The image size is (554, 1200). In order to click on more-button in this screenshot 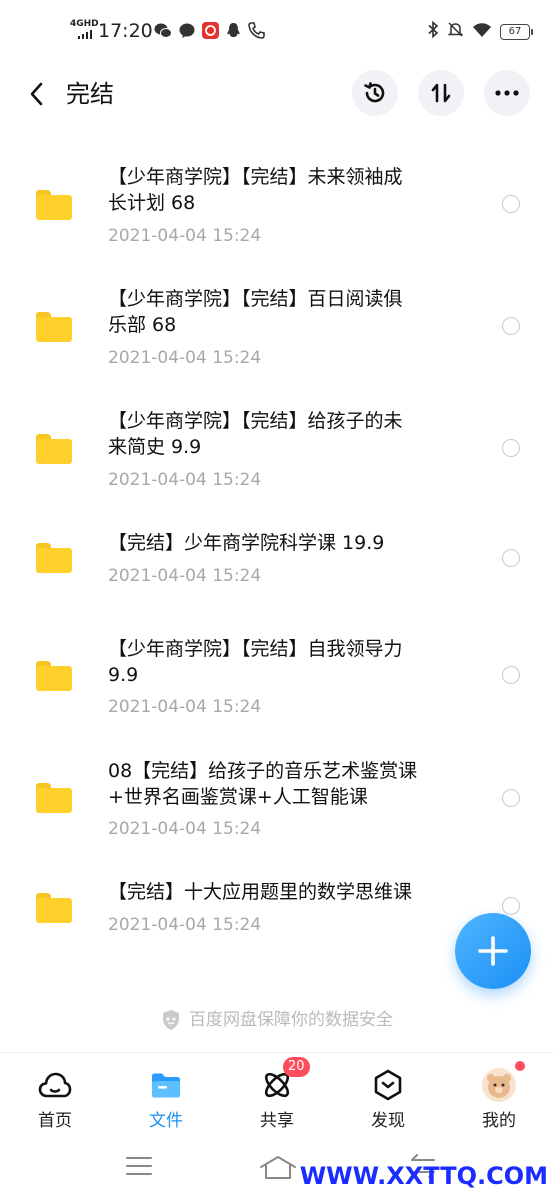, I will do `click(507, 93)`.